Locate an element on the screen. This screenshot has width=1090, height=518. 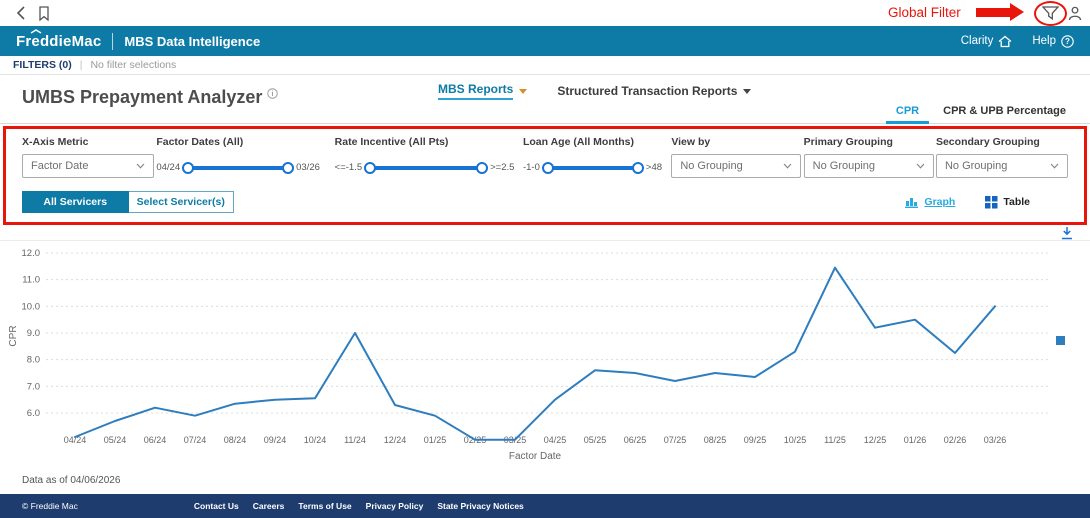
mbs-reports-menu: MBS Reports is located at coordinates (483, 91).